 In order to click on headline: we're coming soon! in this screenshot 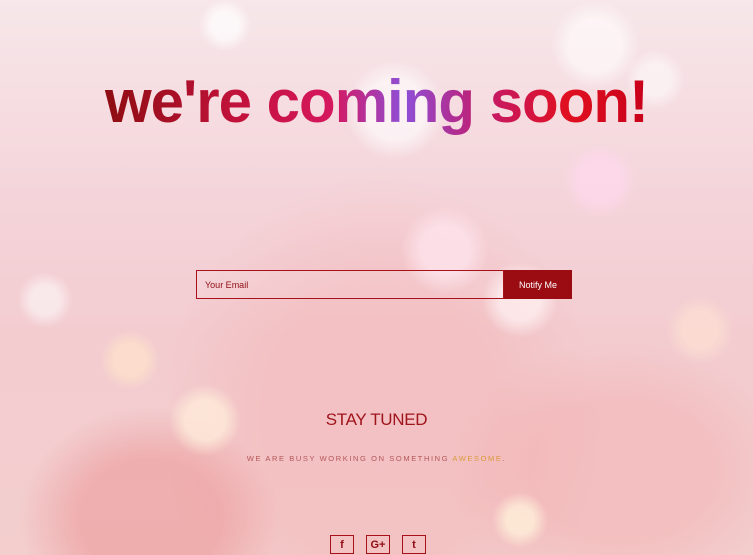, I will do `click(376, 102)`.